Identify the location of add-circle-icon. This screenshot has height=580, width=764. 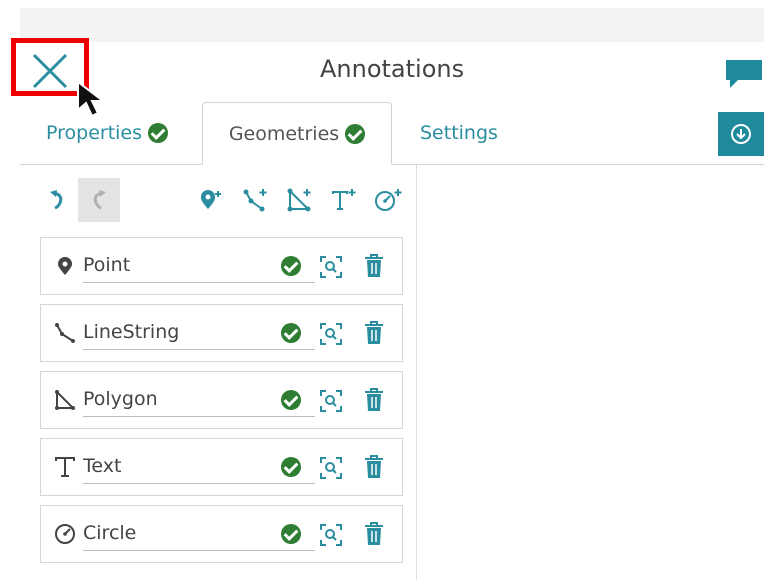
(388, 200).